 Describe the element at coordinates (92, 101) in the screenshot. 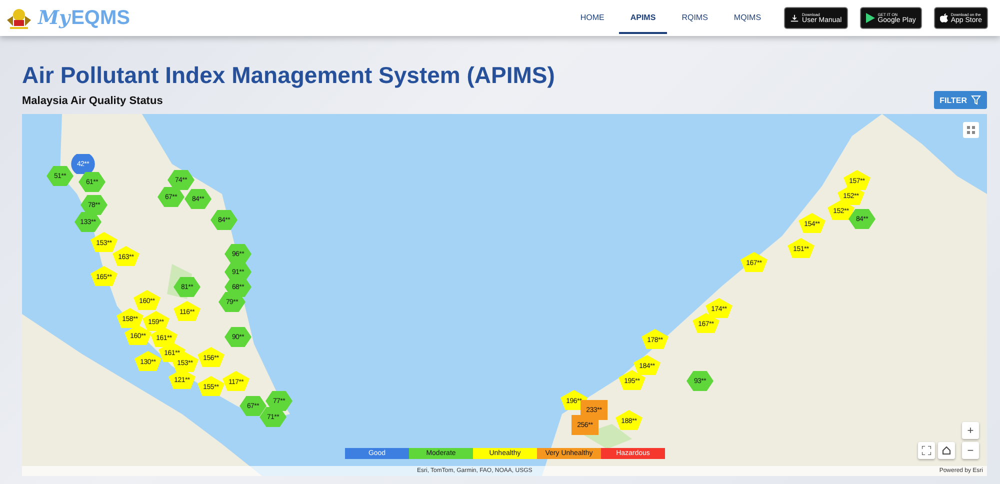

I see `section-title: Malaysia Air Quality Status` at that location.